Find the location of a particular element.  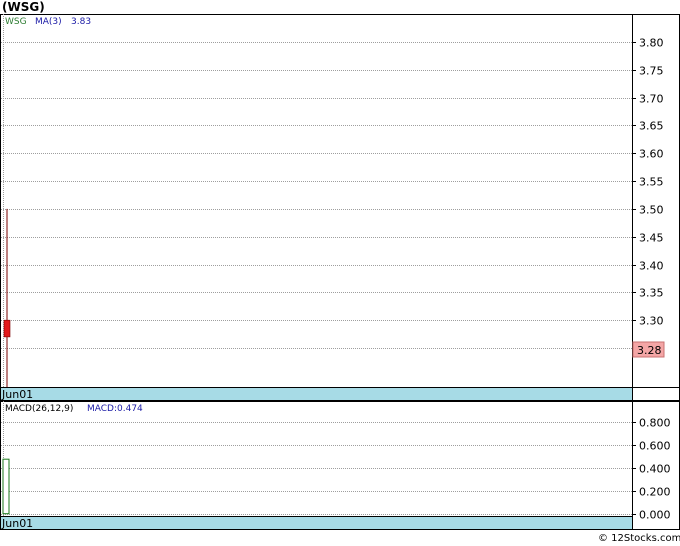

macd-date-label: Jun01 is located at coordinates (17, 523).